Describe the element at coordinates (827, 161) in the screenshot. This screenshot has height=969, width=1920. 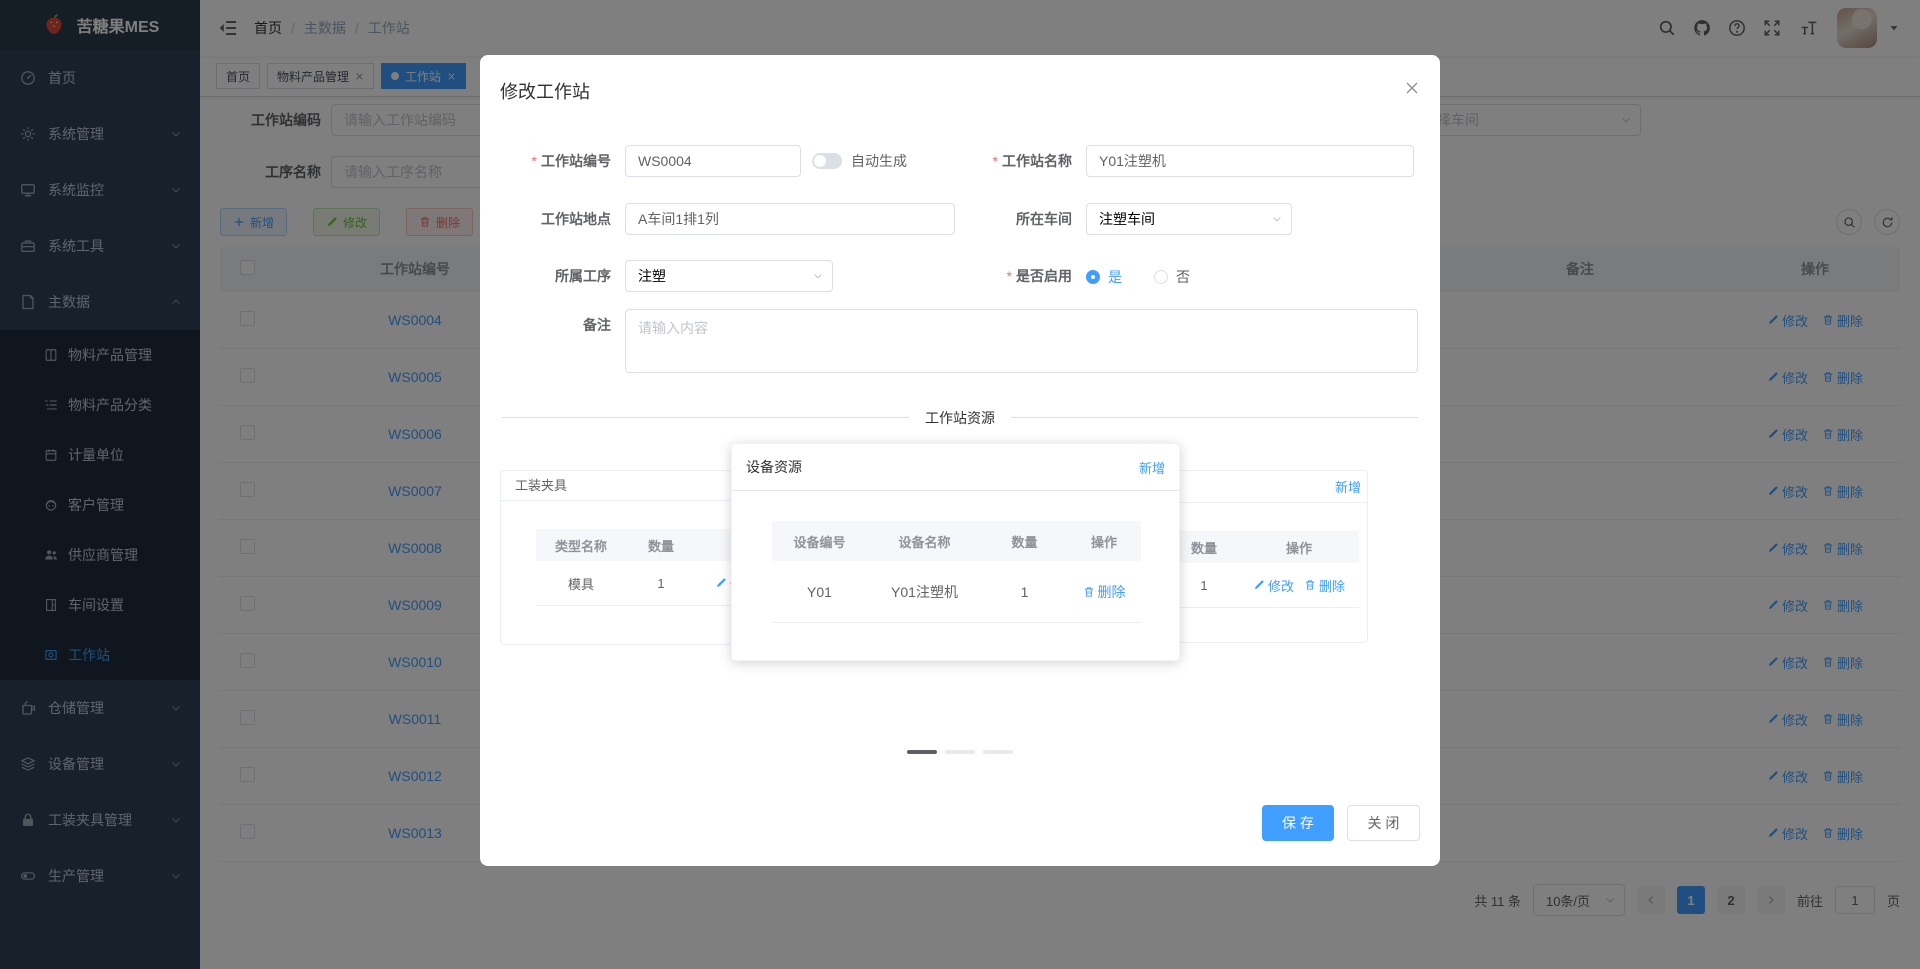
I see `auto-generate-toggle` at that location.